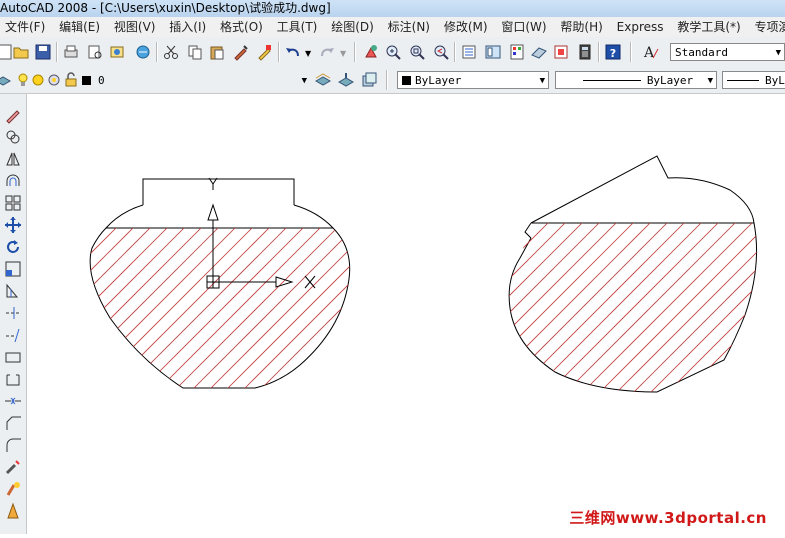  I want to click on linetype-dropdown: ByLayer ▼, so click(636, 80).